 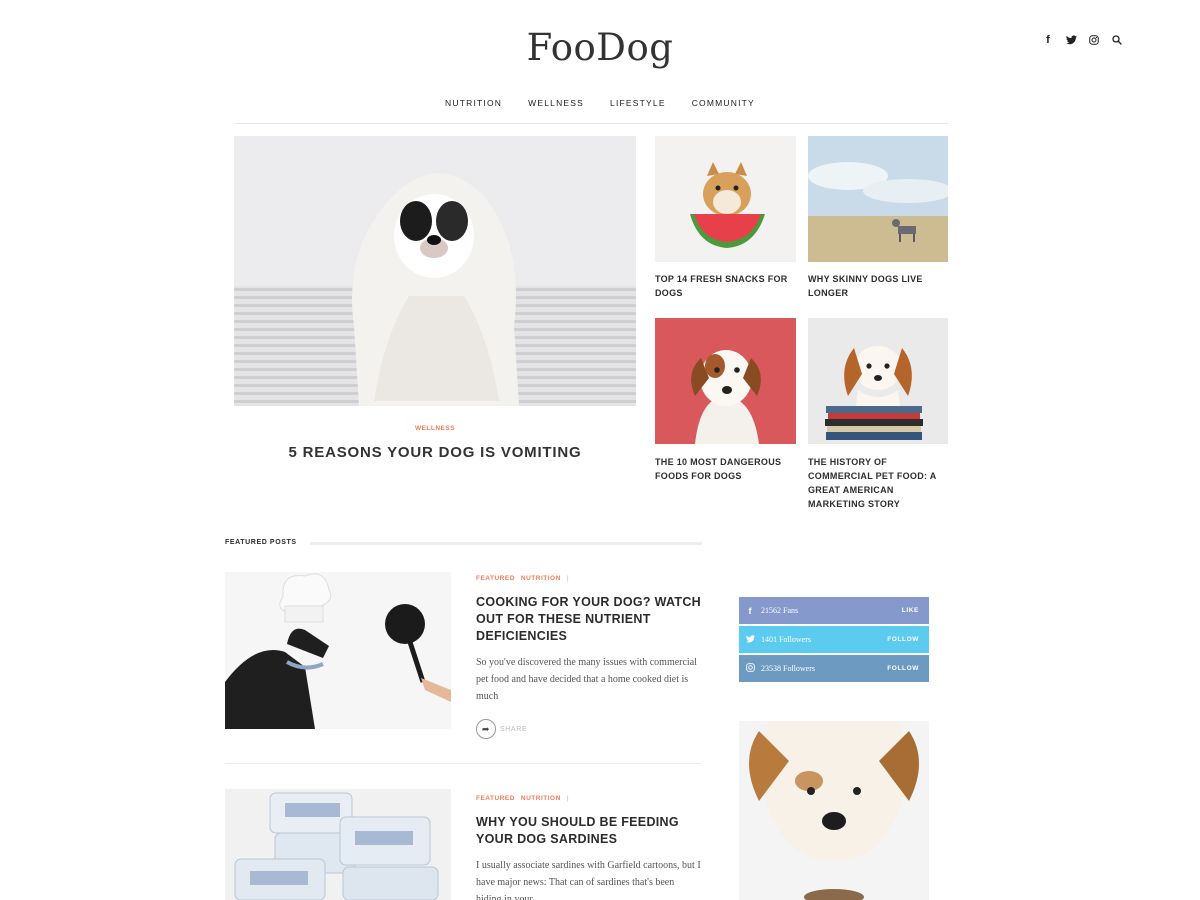 I want to click on site-logo: FooDog, so click(x=600, y=47).